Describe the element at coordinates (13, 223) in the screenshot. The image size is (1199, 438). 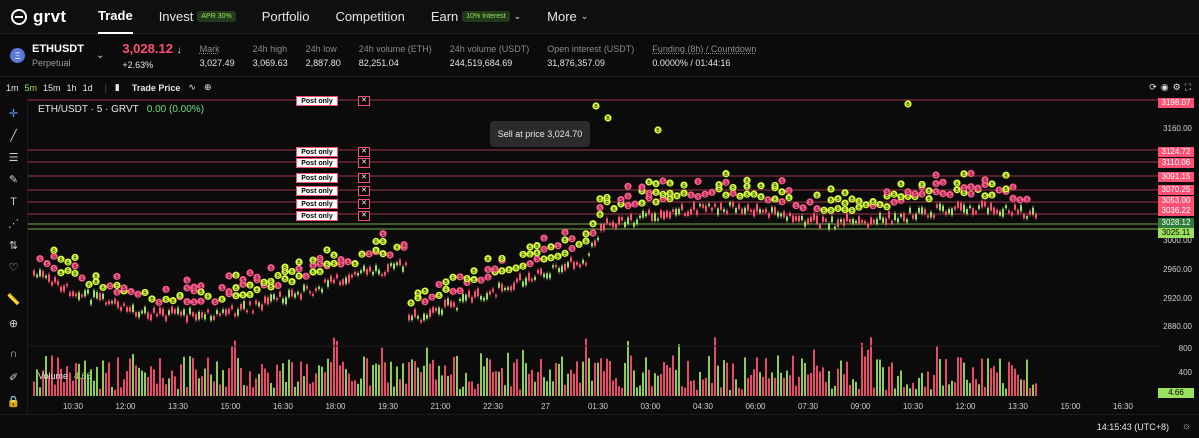
I see `pattern-icon: ⋰` at that location.